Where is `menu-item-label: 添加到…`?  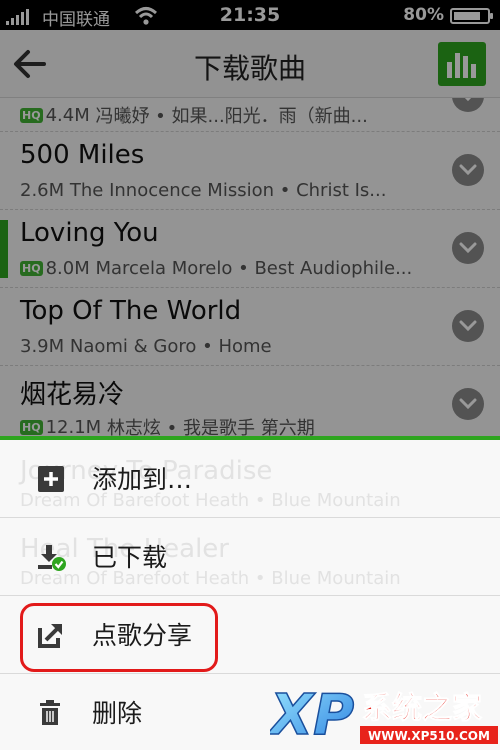
menu-item-label: 添加到… is located at coordinates (142, 479).